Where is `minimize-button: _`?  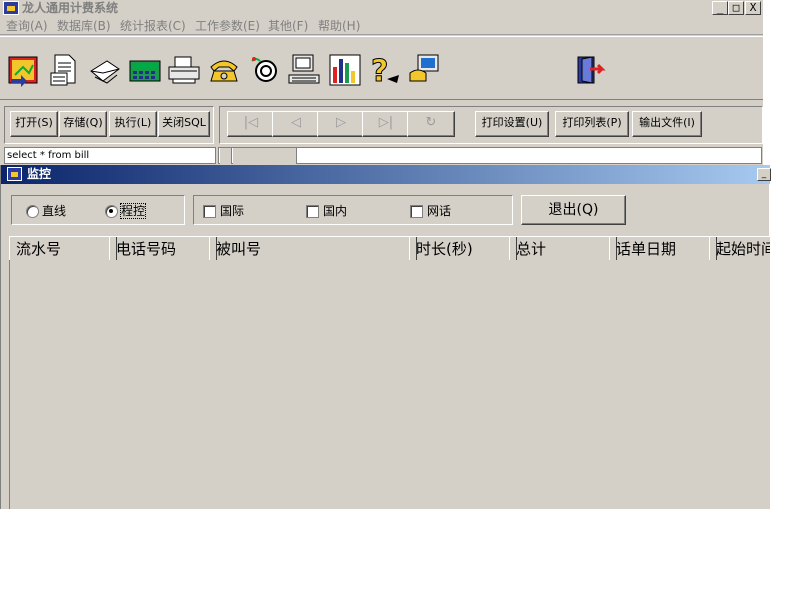
minimize-button: _ is located at coordinates (720, 8).